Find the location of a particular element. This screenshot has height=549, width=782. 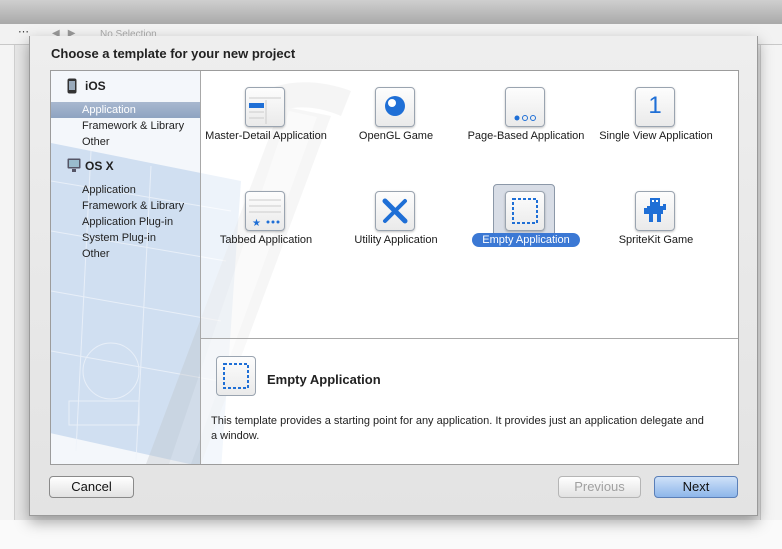

iphone-icon is located at coordinates (72, 86).